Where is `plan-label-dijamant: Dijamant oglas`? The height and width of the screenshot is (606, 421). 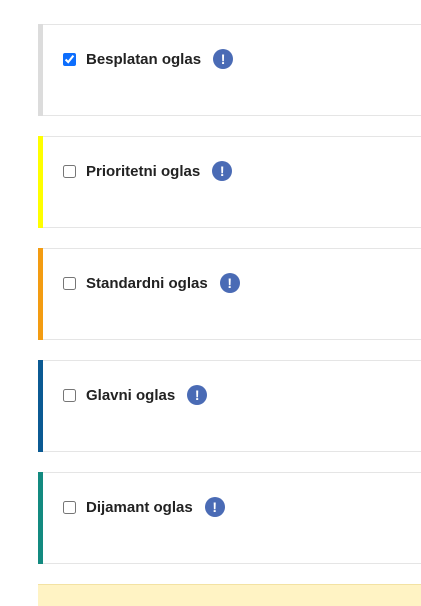
plan-label-dijamant: Dijamant oglas is located at coordinates (139, 507).